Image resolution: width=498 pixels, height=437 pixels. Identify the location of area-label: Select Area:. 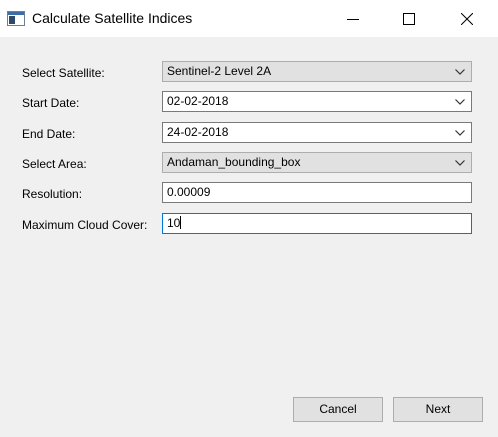
(54, 164).